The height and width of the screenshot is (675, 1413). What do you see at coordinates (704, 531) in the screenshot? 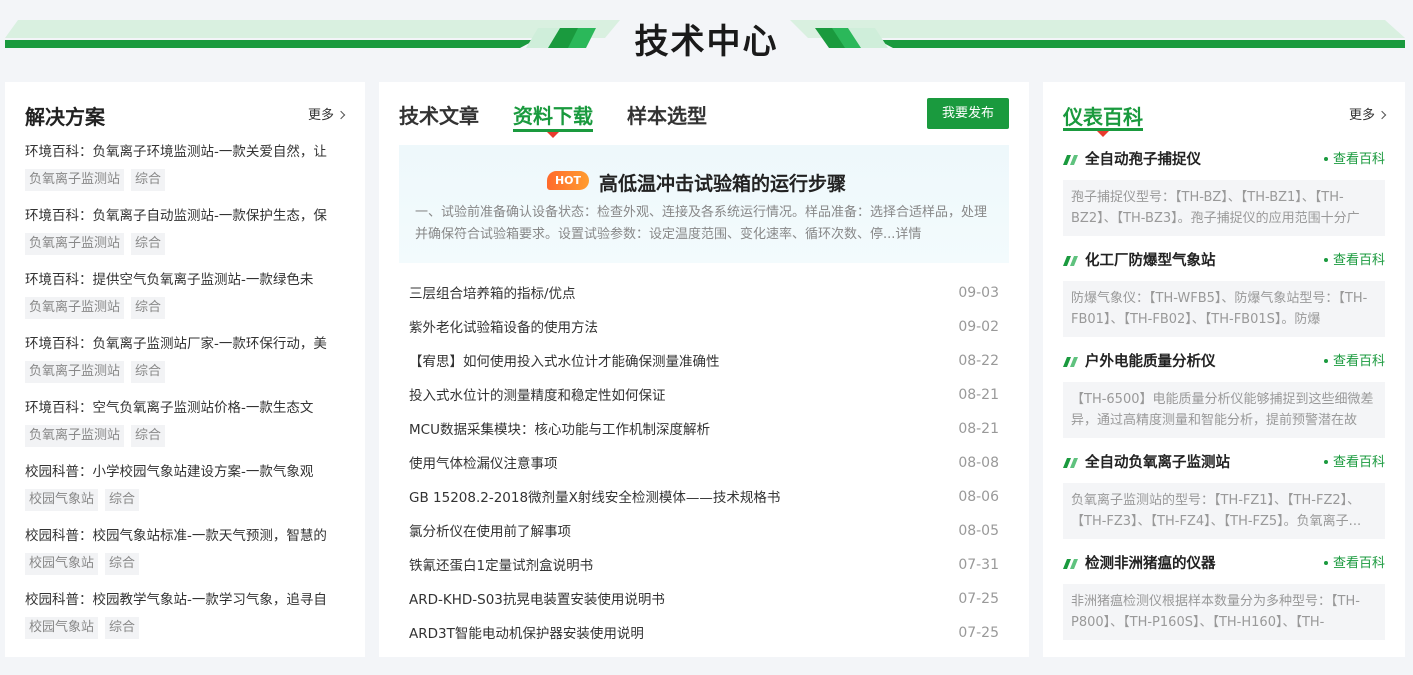
I see `list-item: 氯分析仪在使用前了解事项 08-05` at bounding box center [704, 531].